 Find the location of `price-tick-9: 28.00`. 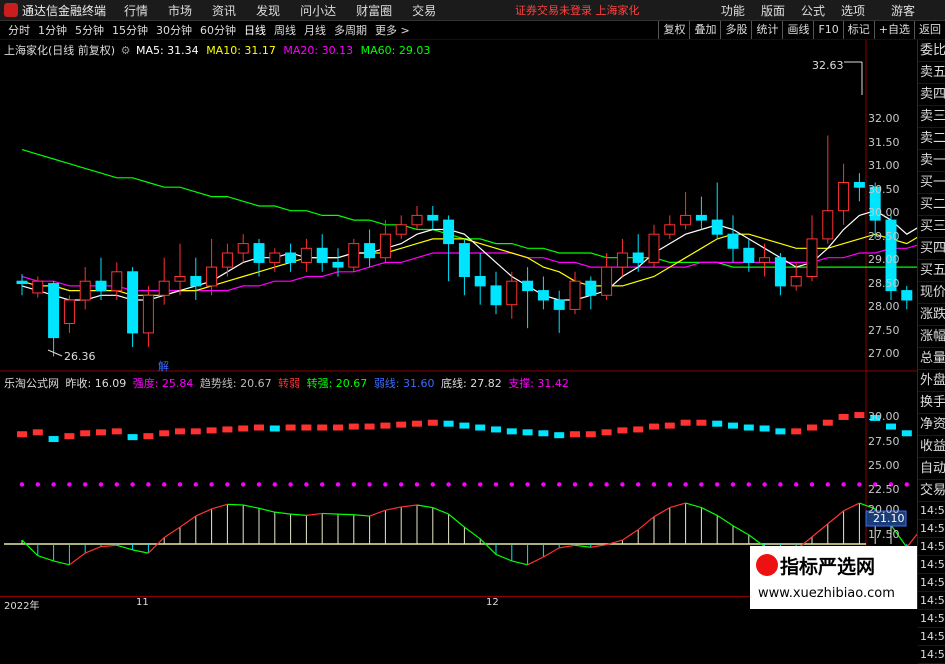

price-tick-9: 28.00 is located at coordinates (884, 306).